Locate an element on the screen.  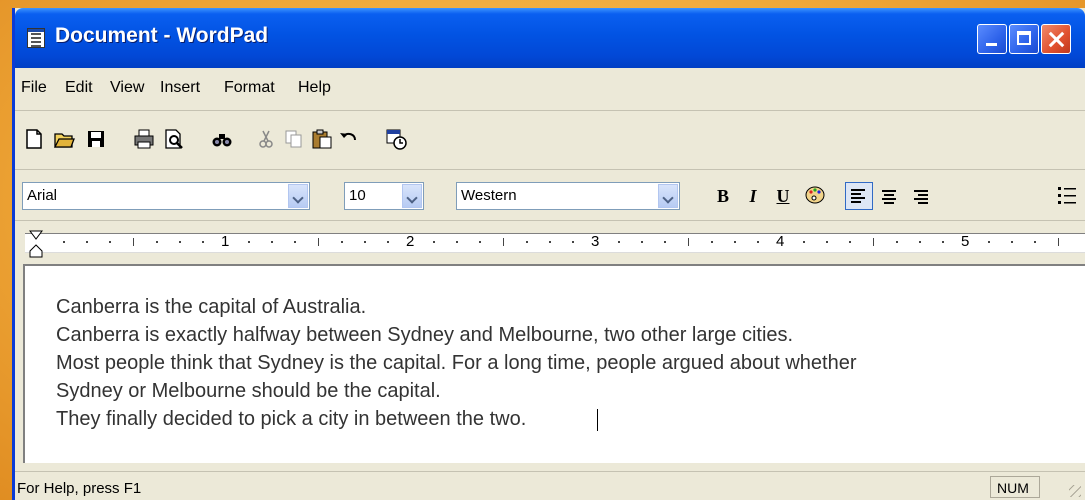
align-center-icon is located at coordinates (889, 198).